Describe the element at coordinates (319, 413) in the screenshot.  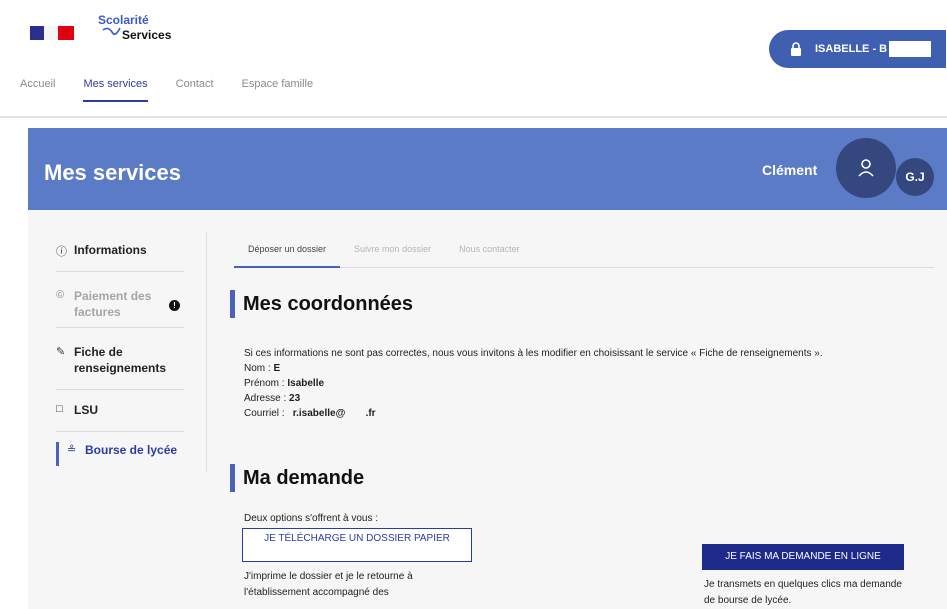
I see `field-value: r.isabelle@` at that location.